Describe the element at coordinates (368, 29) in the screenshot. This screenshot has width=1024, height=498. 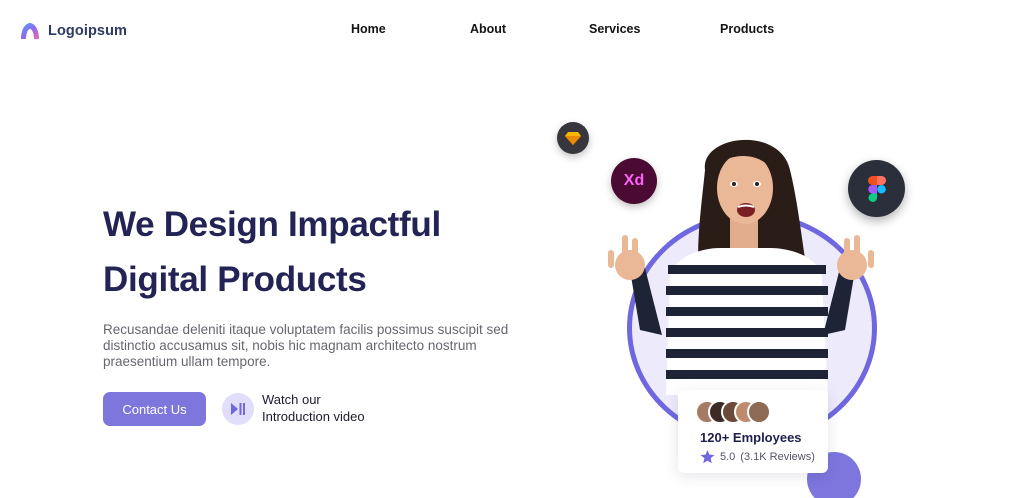
I see `nav-home: Home` at that location.